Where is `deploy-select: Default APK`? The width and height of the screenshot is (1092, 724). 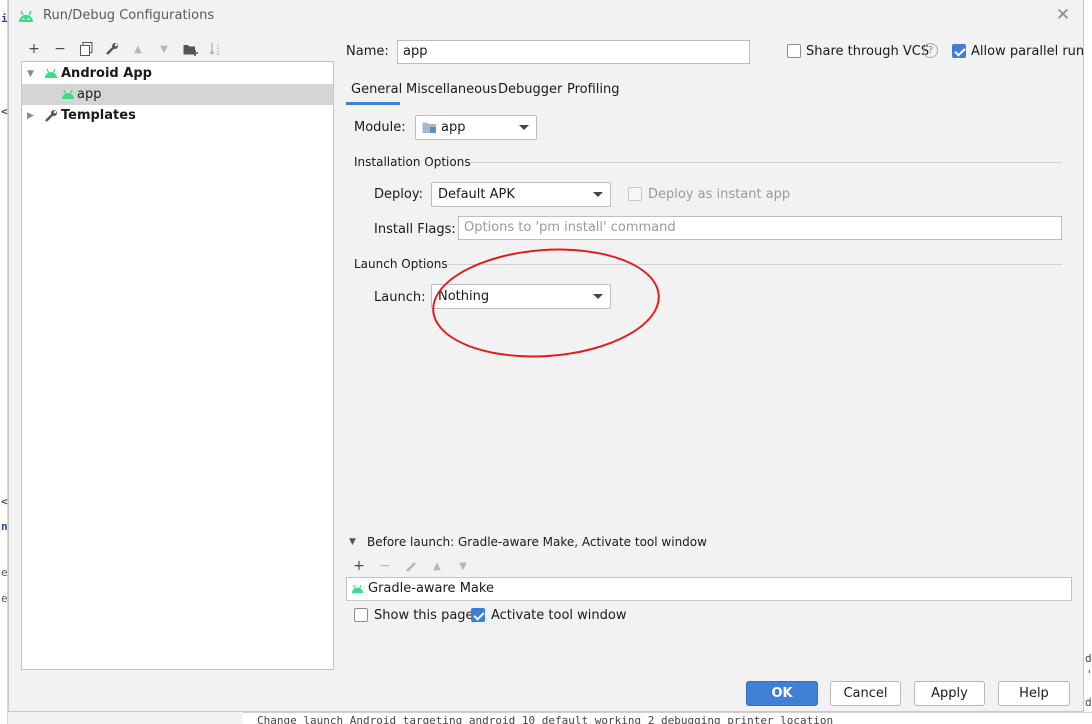 deploy-select: Default APK is located at coordinates (521, 194).